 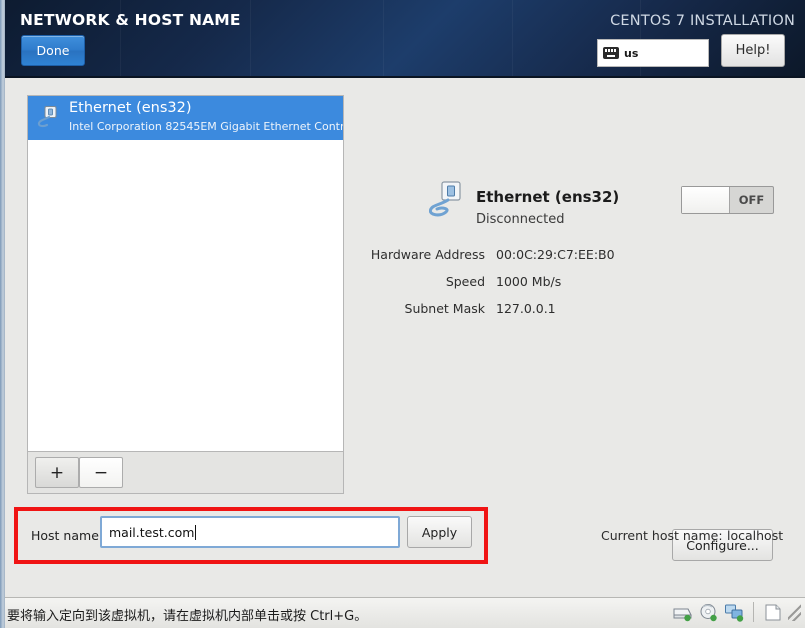 I want to click on hardware-address-value: 00:0C:29:C7:EE:B0, so click(x=555, y=254).